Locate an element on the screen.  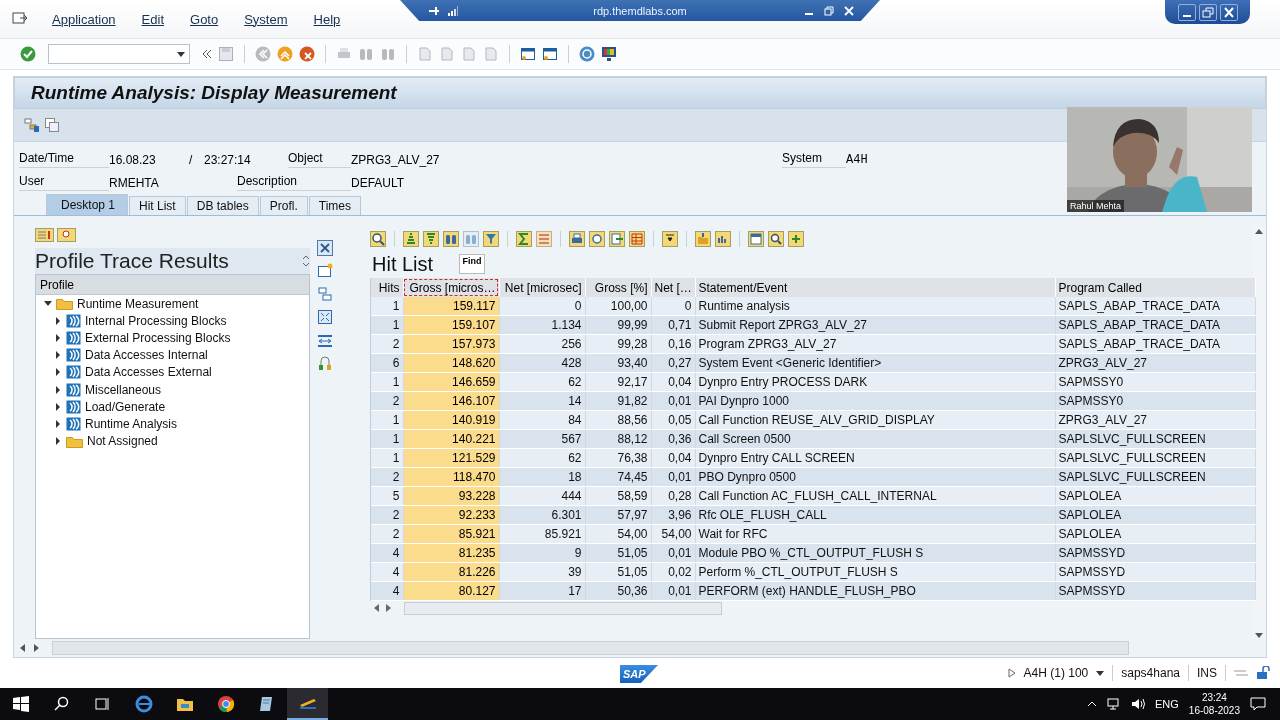
export-icon is located at coordinates (617, 239).